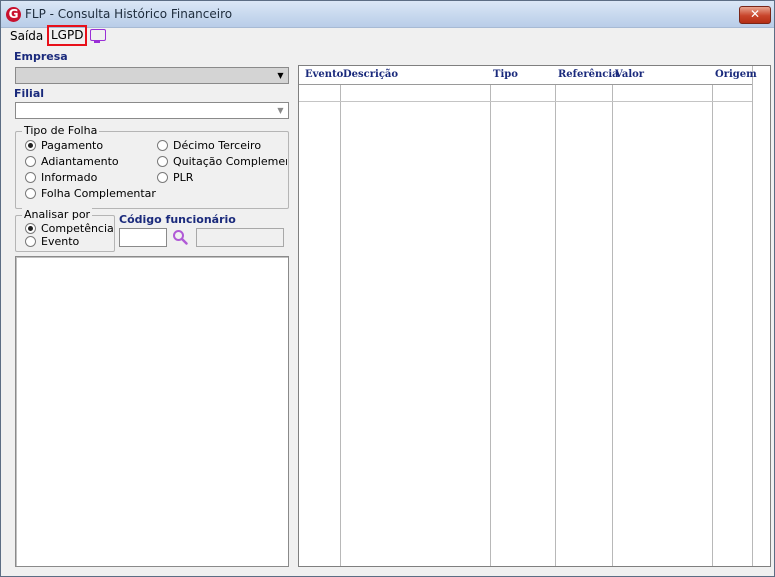  Describe the element at coordinates (177, 219) in the screenshot. I see `codigo-funcionario-label: Código funcionário` at that location.